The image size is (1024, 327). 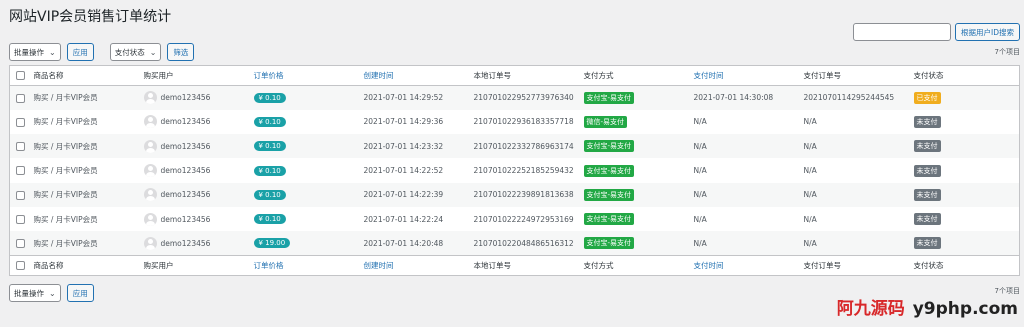 I want to click on paid-time: 2021-07-01 14:30:08, so click(x=733, y=98).